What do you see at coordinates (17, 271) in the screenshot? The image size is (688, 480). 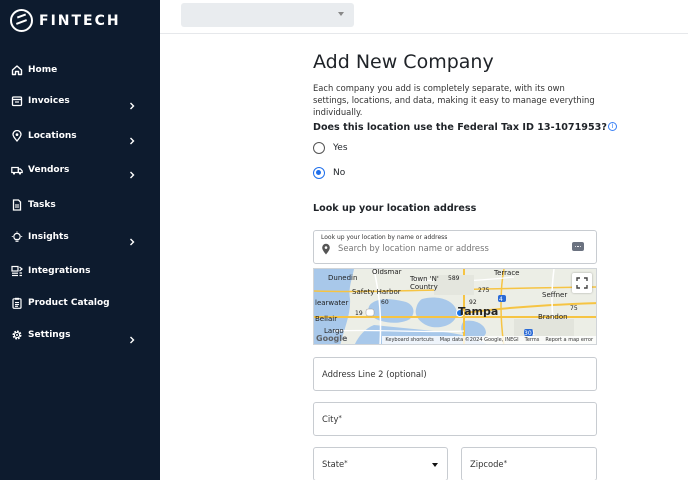 I see `integrations-icon` at bounding box center [17, 271].